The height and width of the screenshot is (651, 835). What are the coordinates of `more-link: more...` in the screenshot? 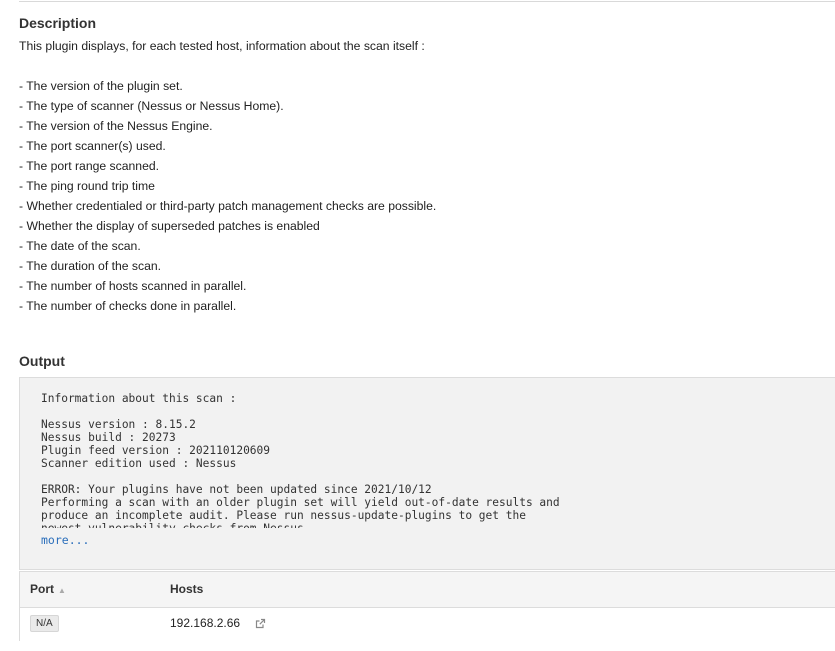 It's located at (65, 540).